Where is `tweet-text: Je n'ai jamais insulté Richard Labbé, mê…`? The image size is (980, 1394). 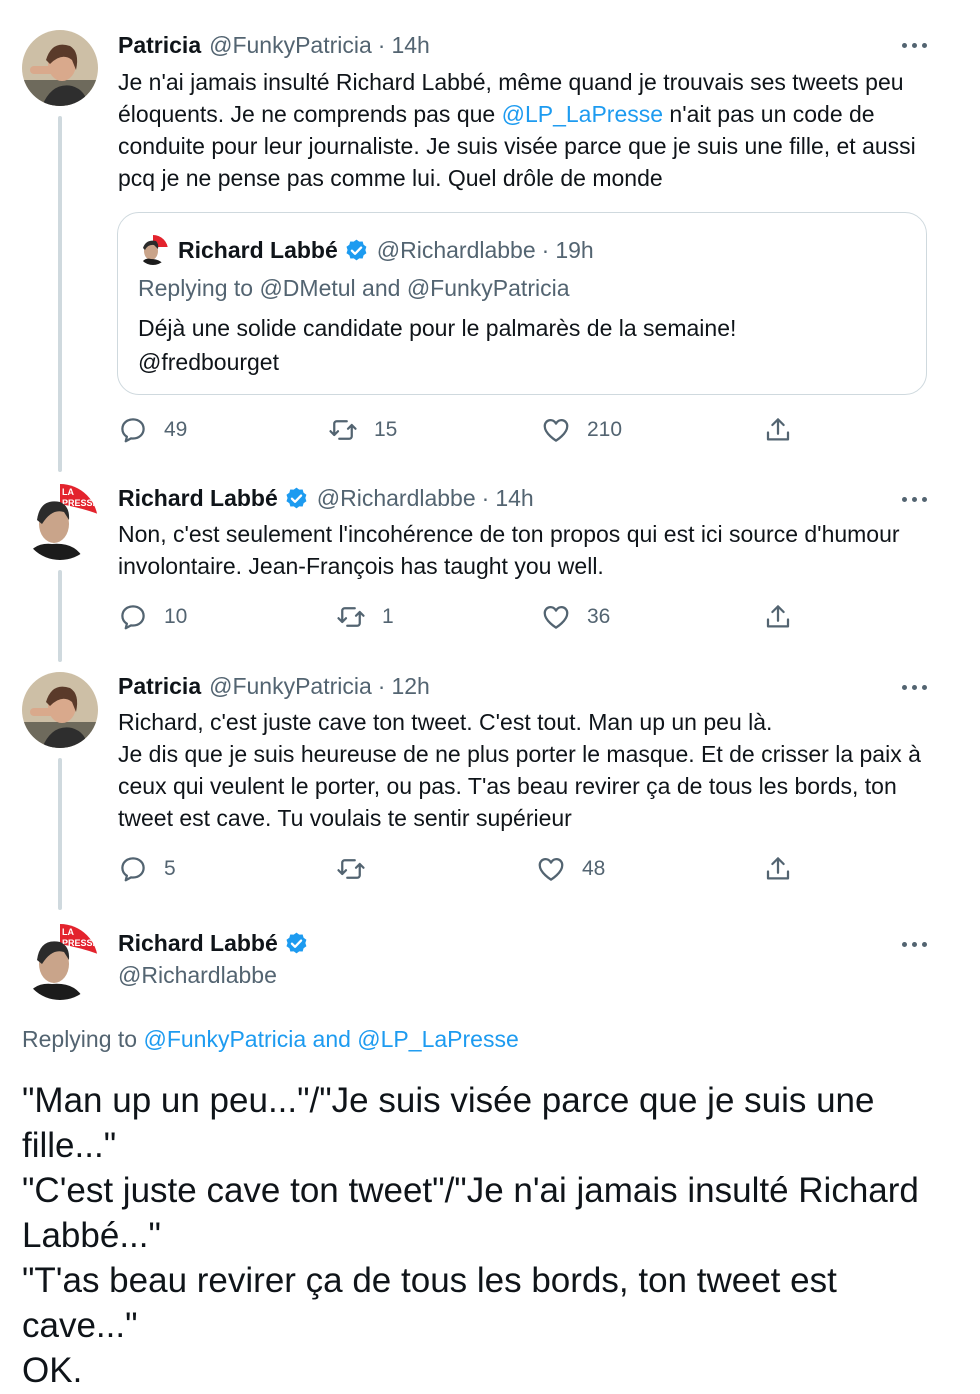
tweet-text: Je n'ai jamais insulté Richard Labbé, mê… is located at coordinates (528, 130).